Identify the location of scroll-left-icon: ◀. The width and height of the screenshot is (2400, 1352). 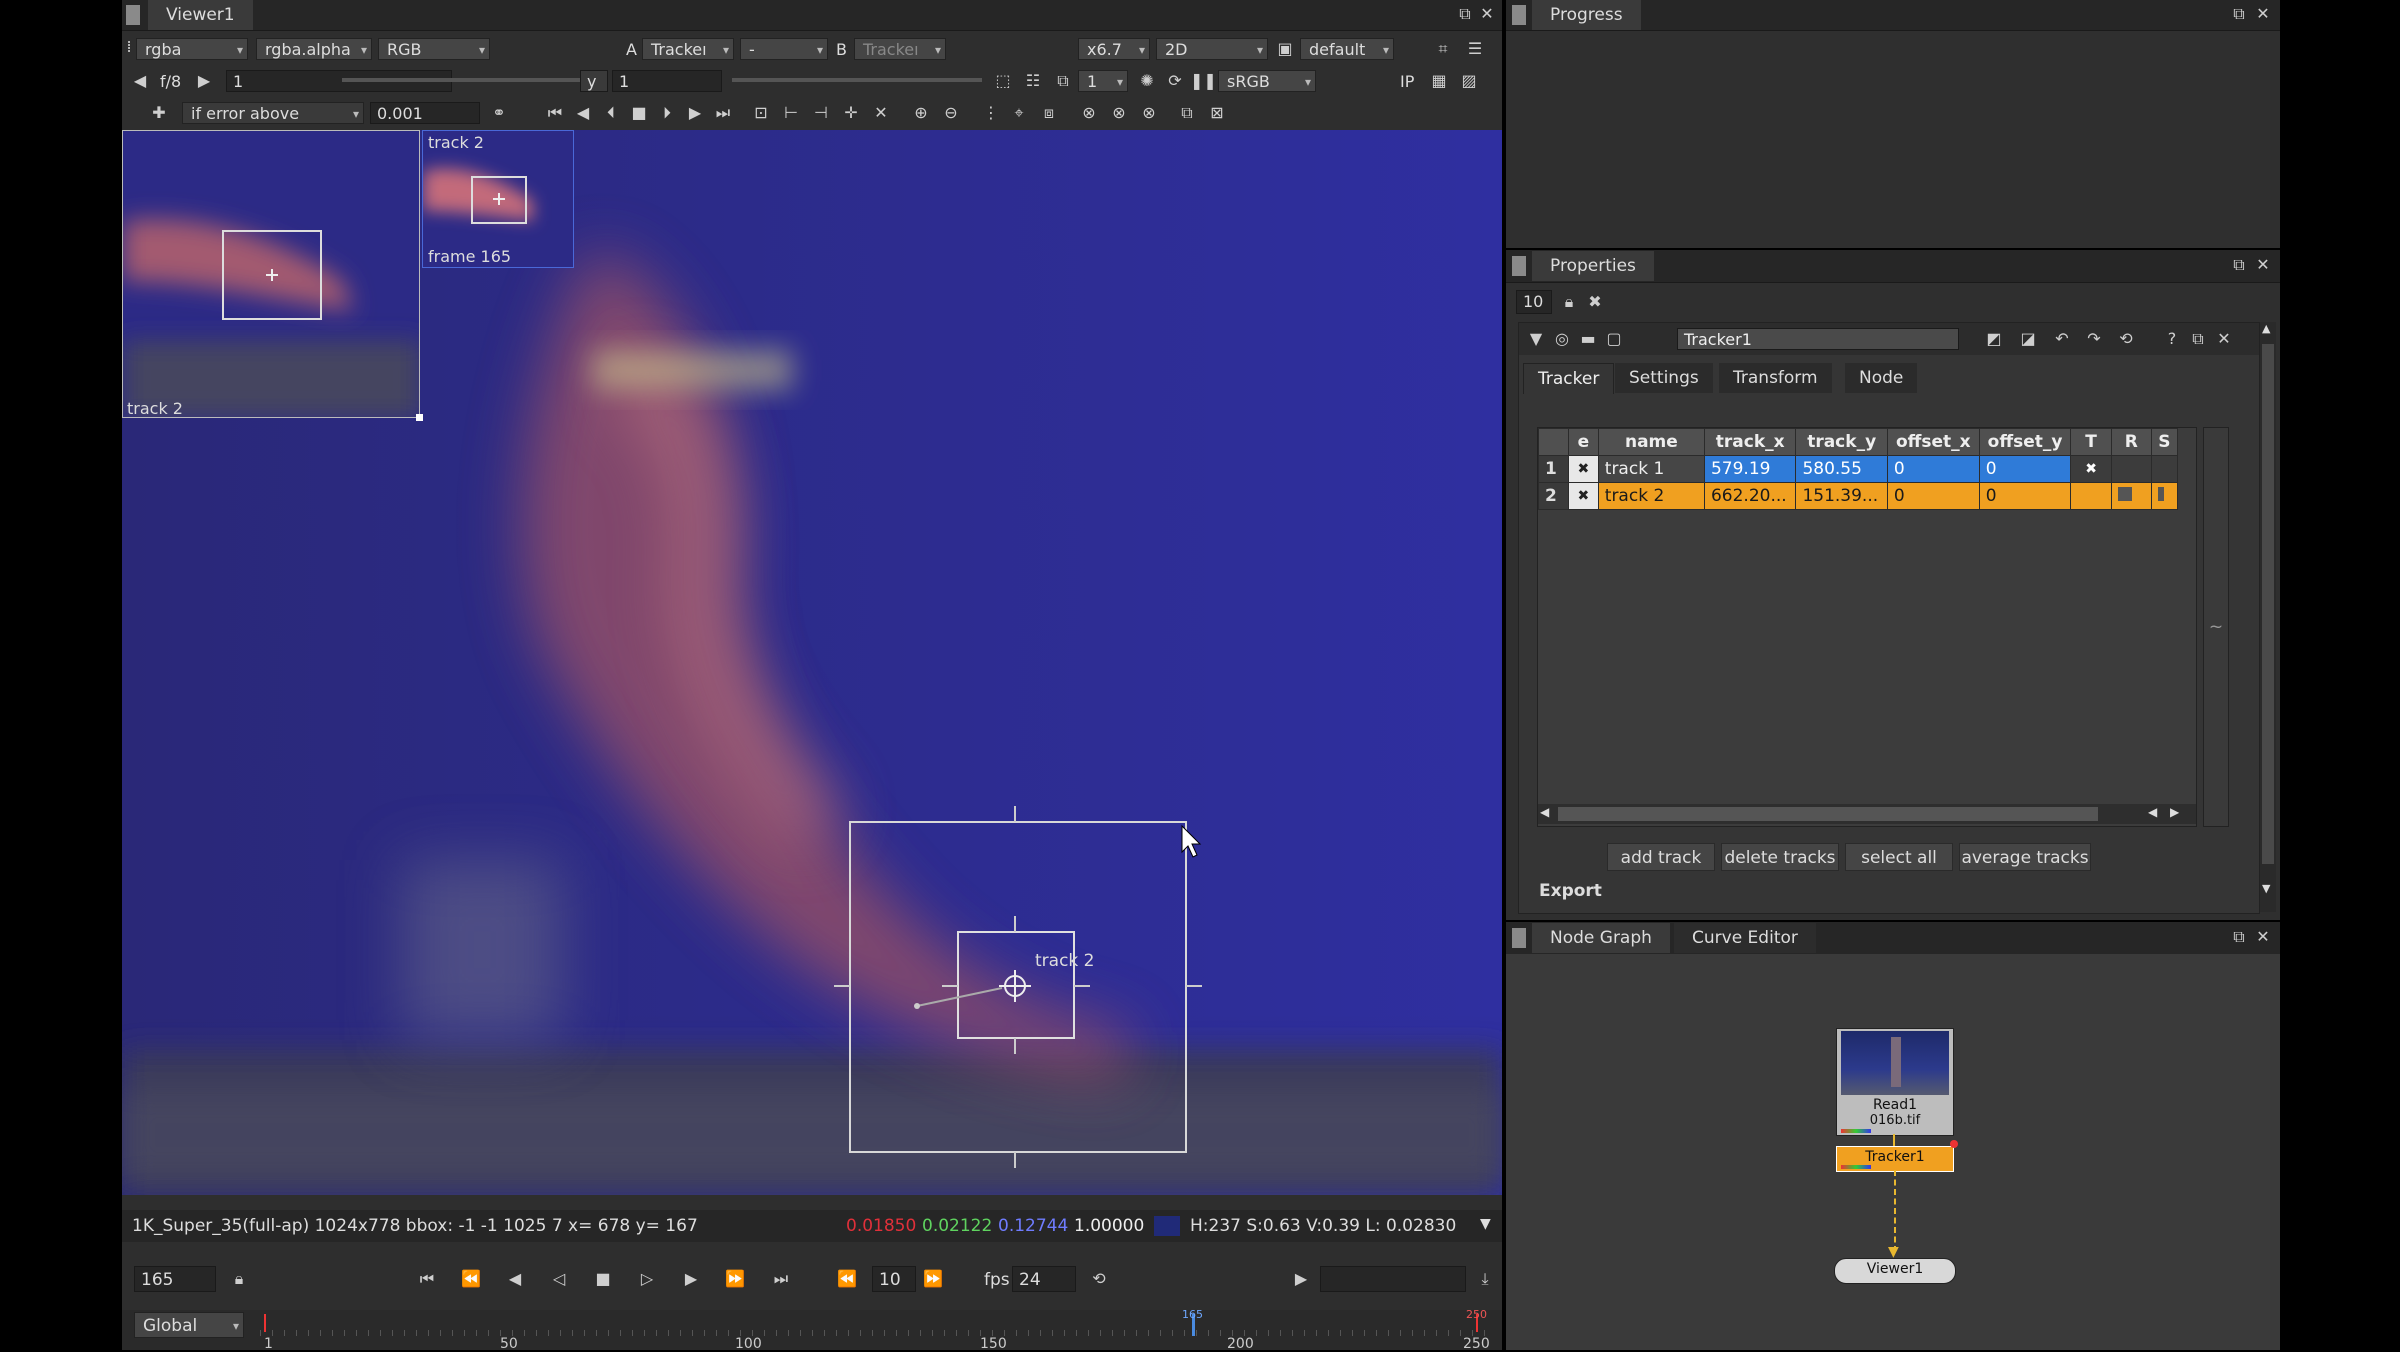
(1544, 812).